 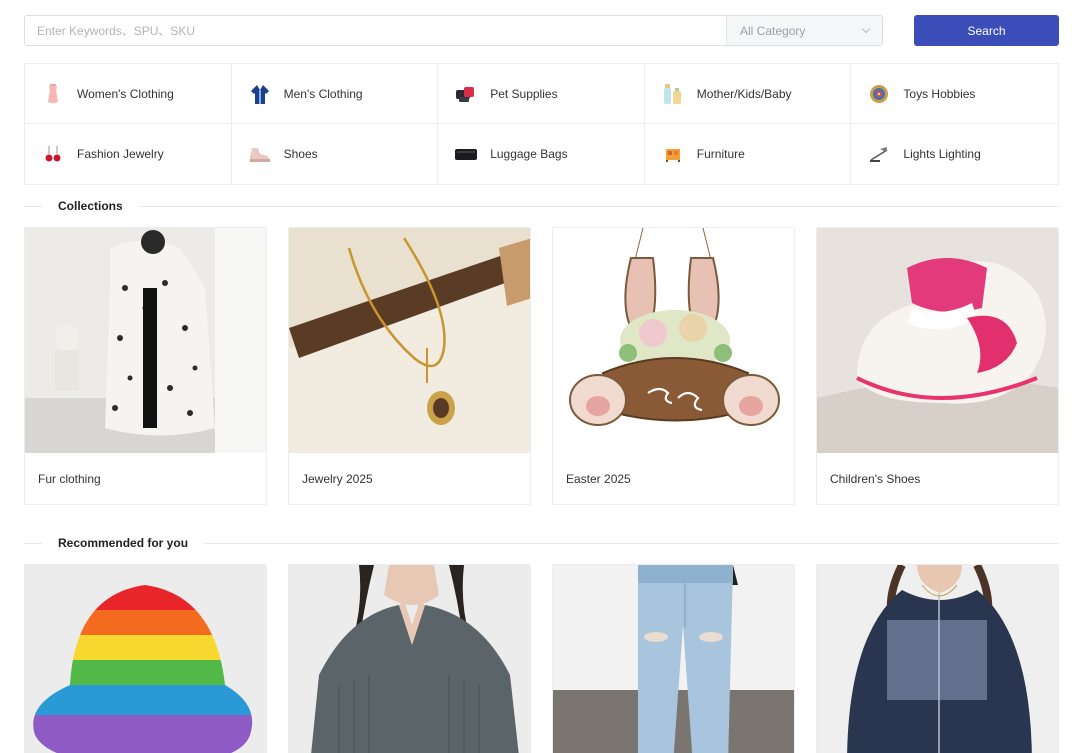 I want to click on collection-card: Fur clothing, so click(x=145, y=366).